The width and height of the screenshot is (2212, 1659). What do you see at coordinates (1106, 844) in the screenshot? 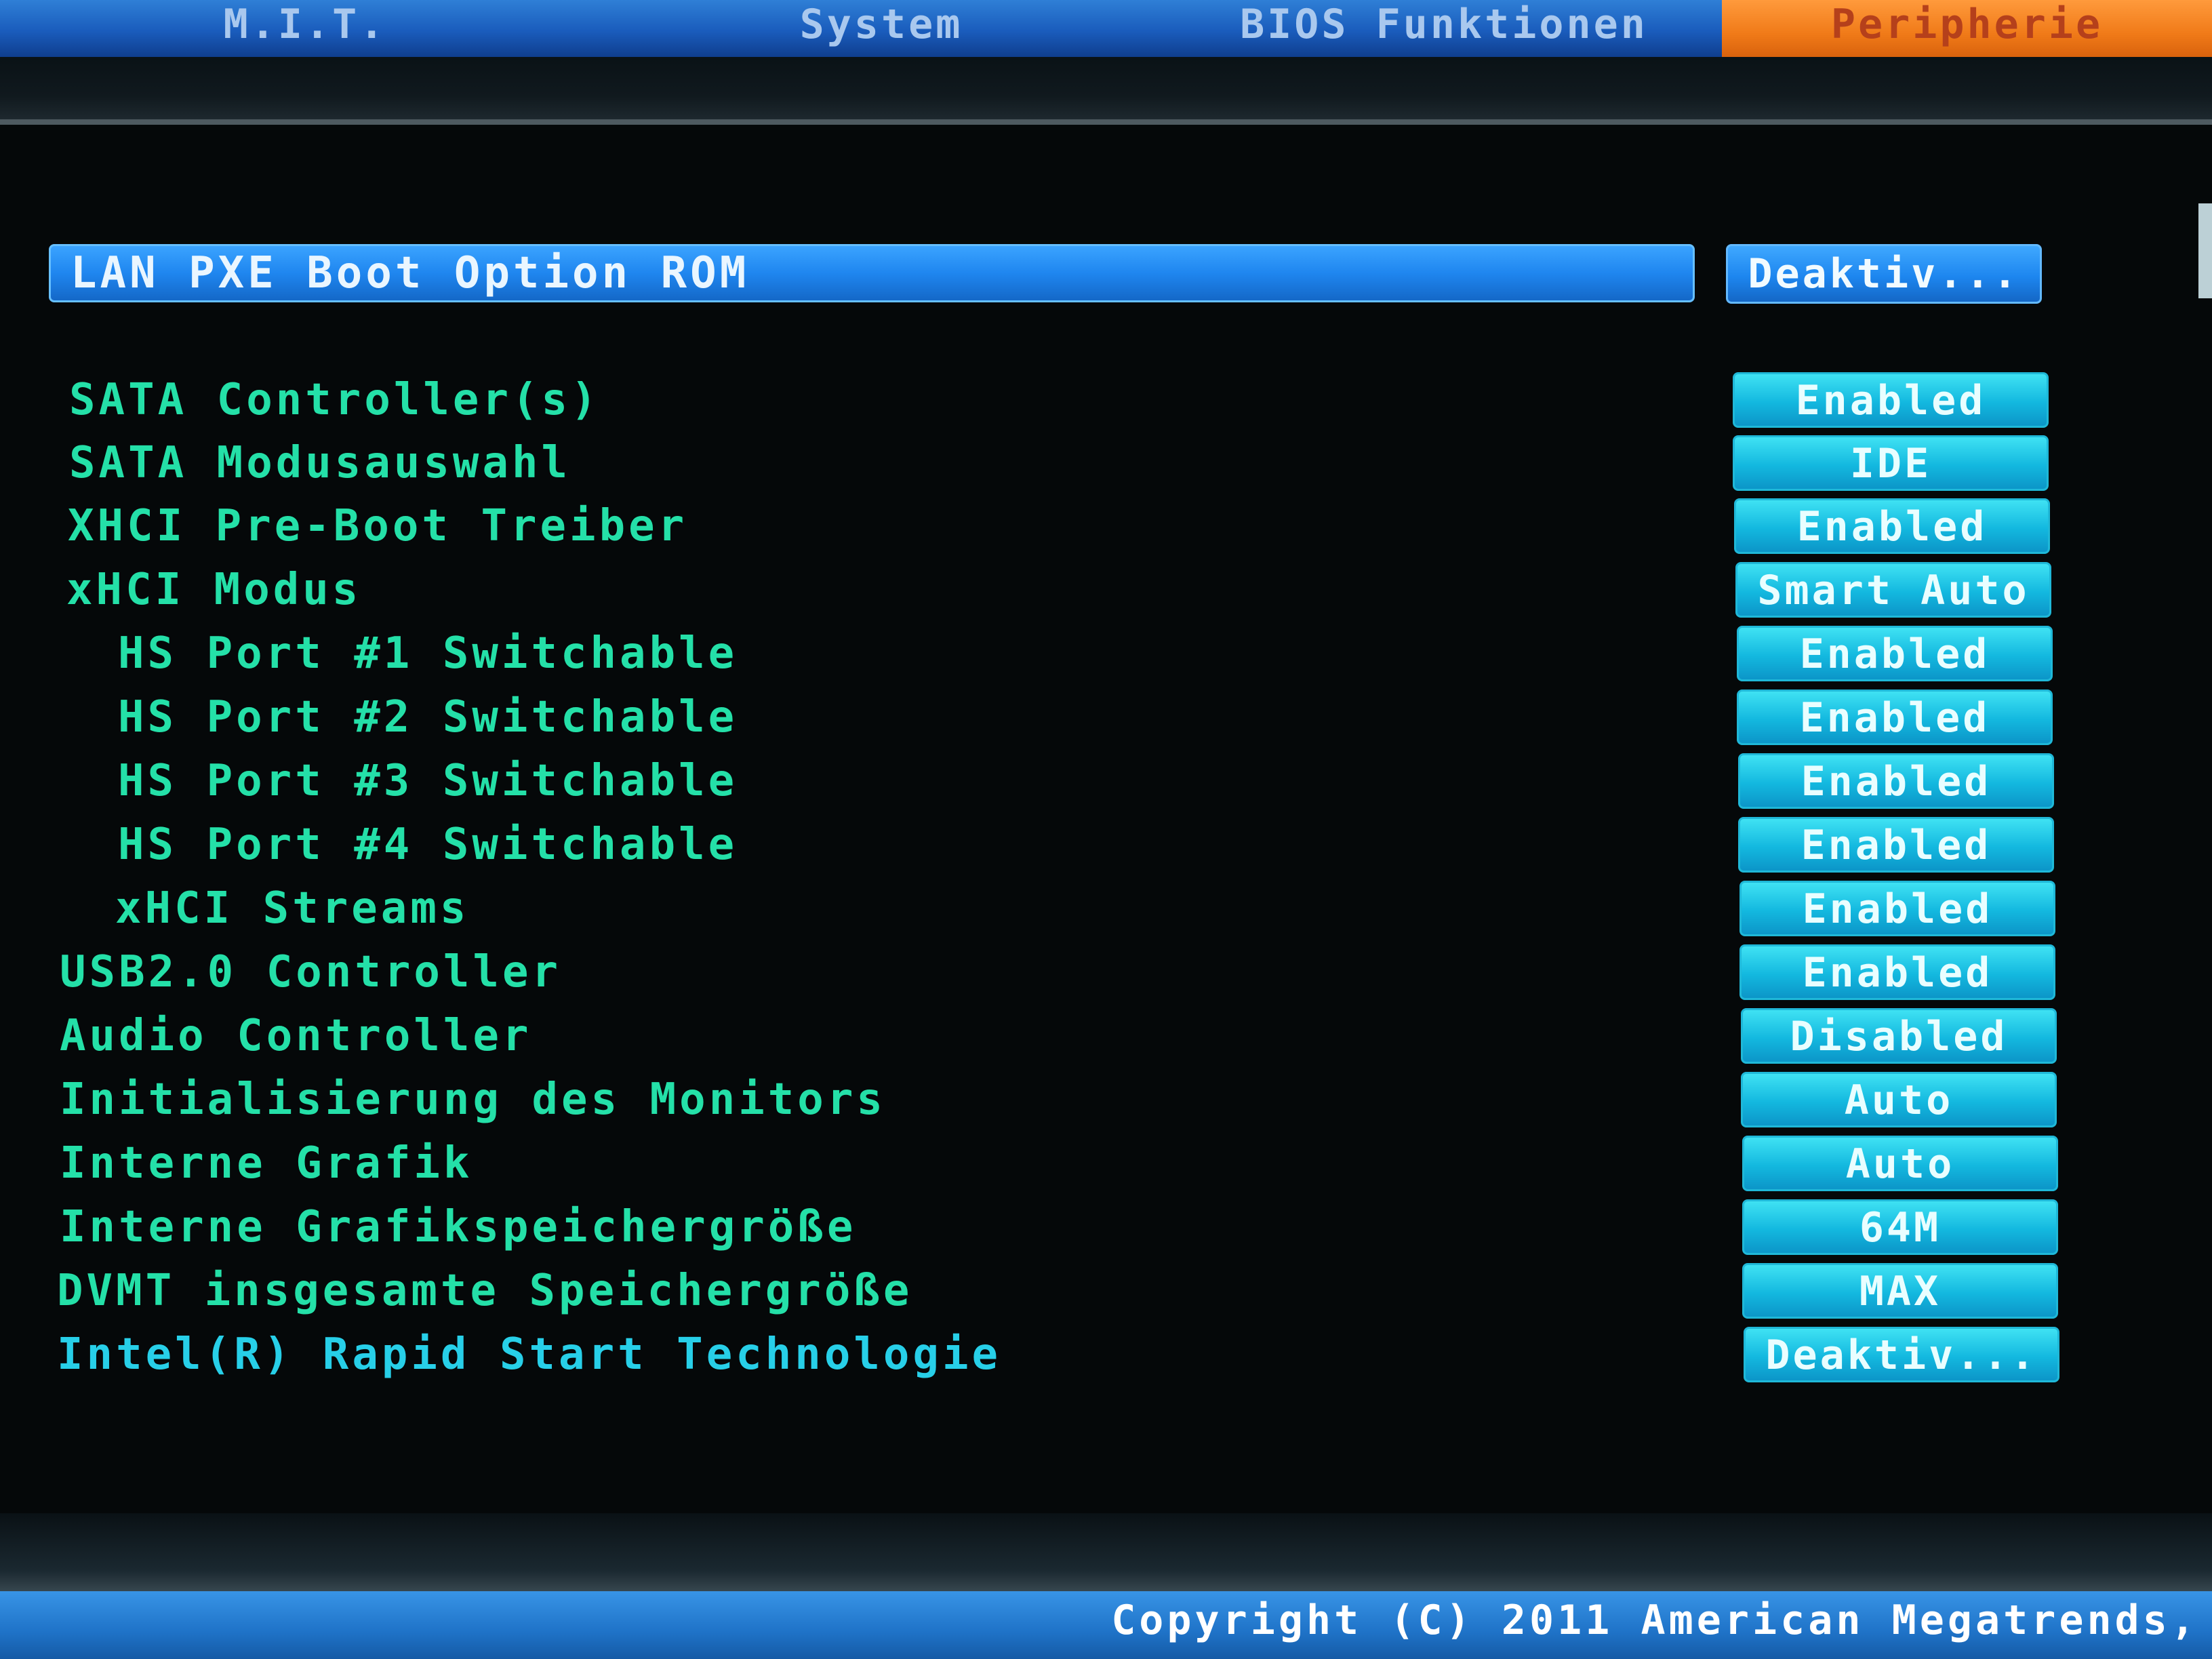
I see `option-row: HS Port #4 Switchable Enabled` at bounding box center [1106, 844].